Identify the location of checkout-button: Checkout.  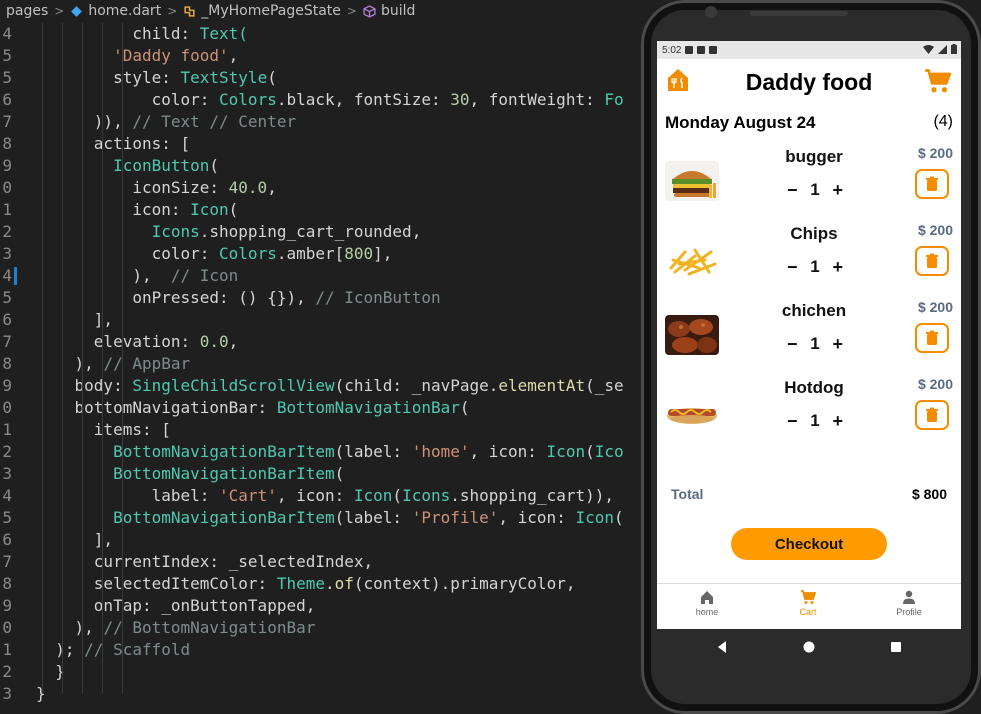
(809, 544).